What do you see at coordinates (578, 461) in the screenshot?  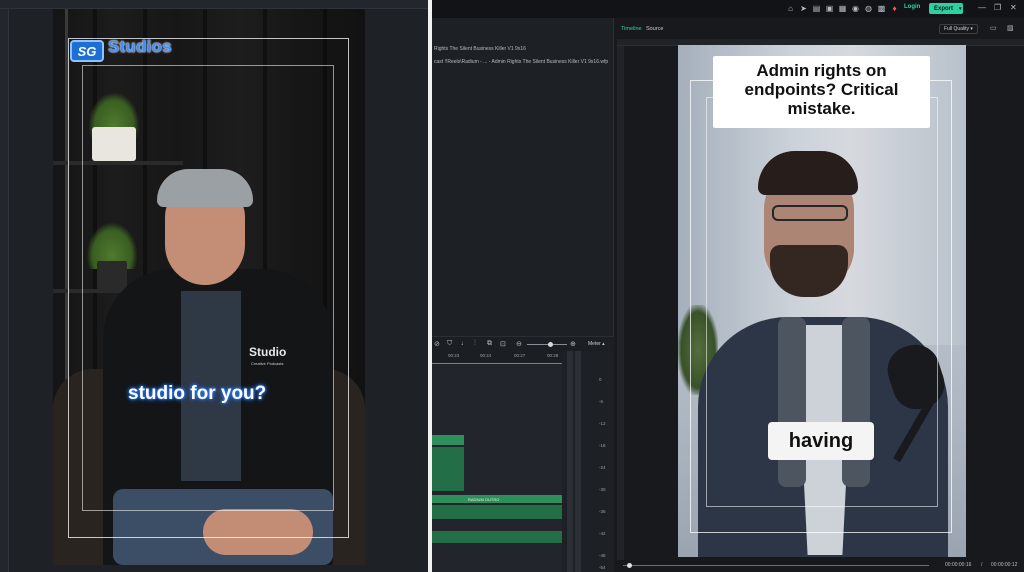 I see `audio-meter-right` at bounding box center [578, 461].